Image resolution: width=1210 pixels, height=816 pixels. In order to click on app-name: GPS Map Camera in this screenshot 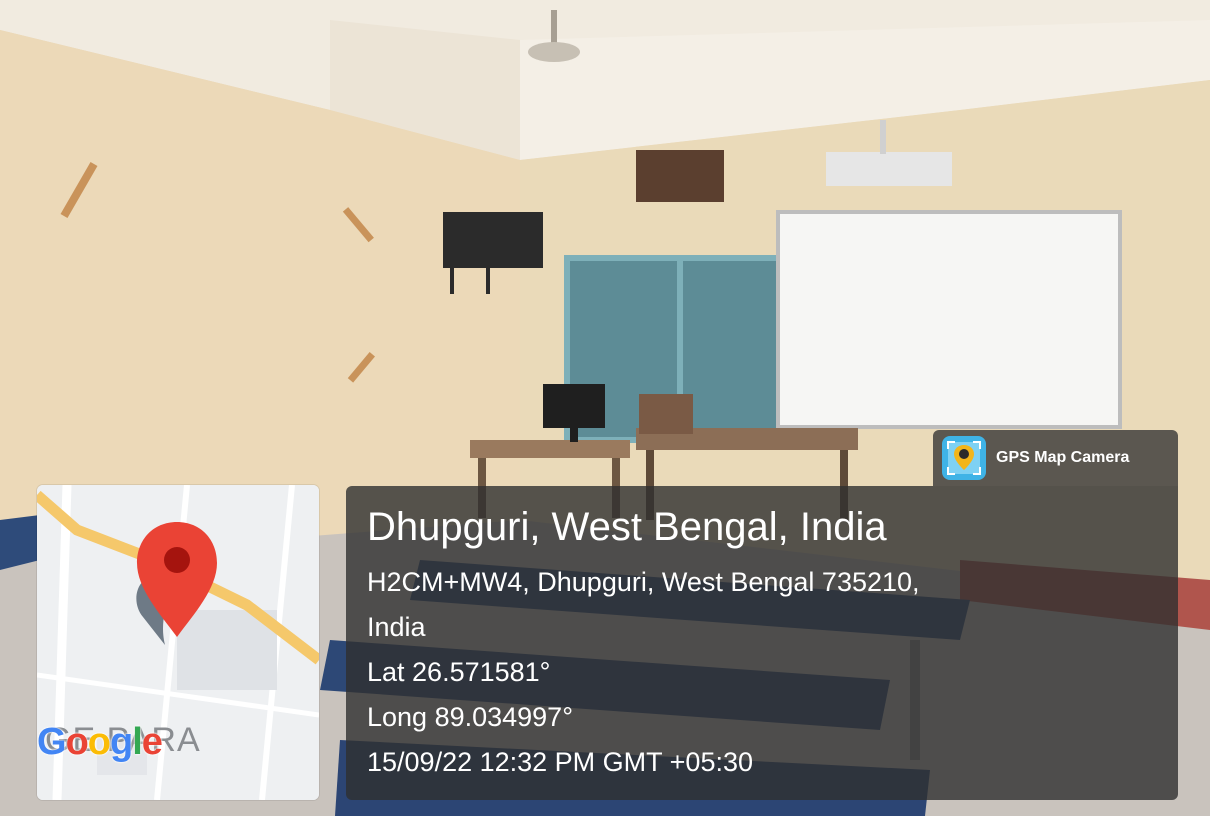, I will do `click(1063, 457)`.